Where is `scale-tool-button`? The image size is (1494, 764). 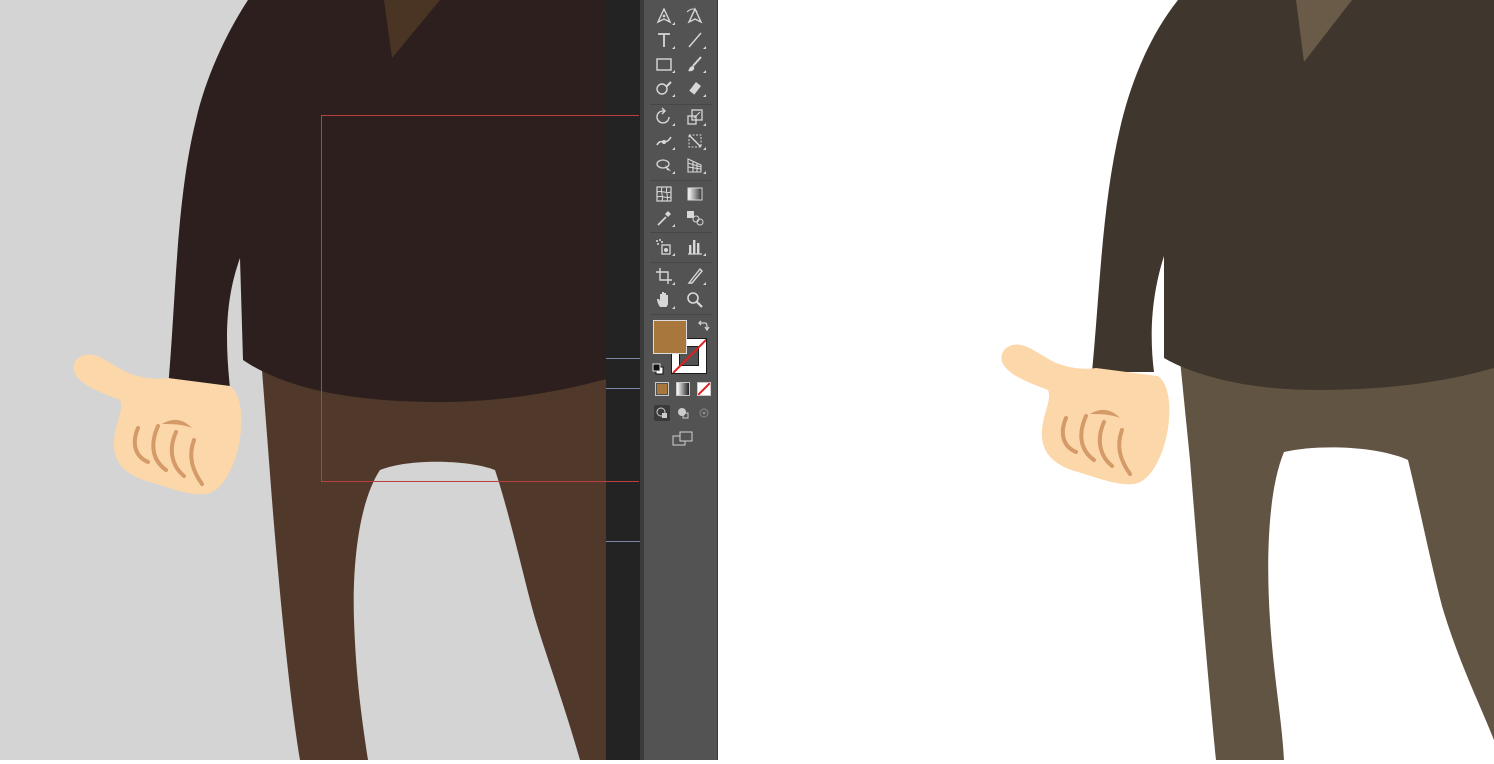 scale-tool-button is located at coordinates (695, 117).